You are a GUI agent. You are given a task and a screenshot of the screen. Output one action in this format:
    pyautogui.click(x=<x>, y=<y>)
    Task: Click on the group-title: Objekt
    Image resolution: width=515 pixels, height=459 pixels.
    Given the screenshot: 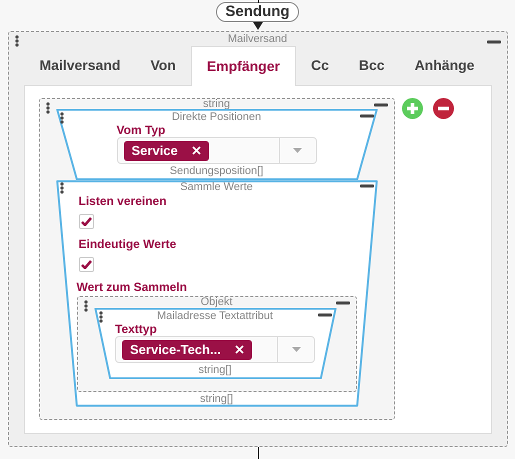 What is the action you would take?
    pyautogui.click(x=216, y=302)
    